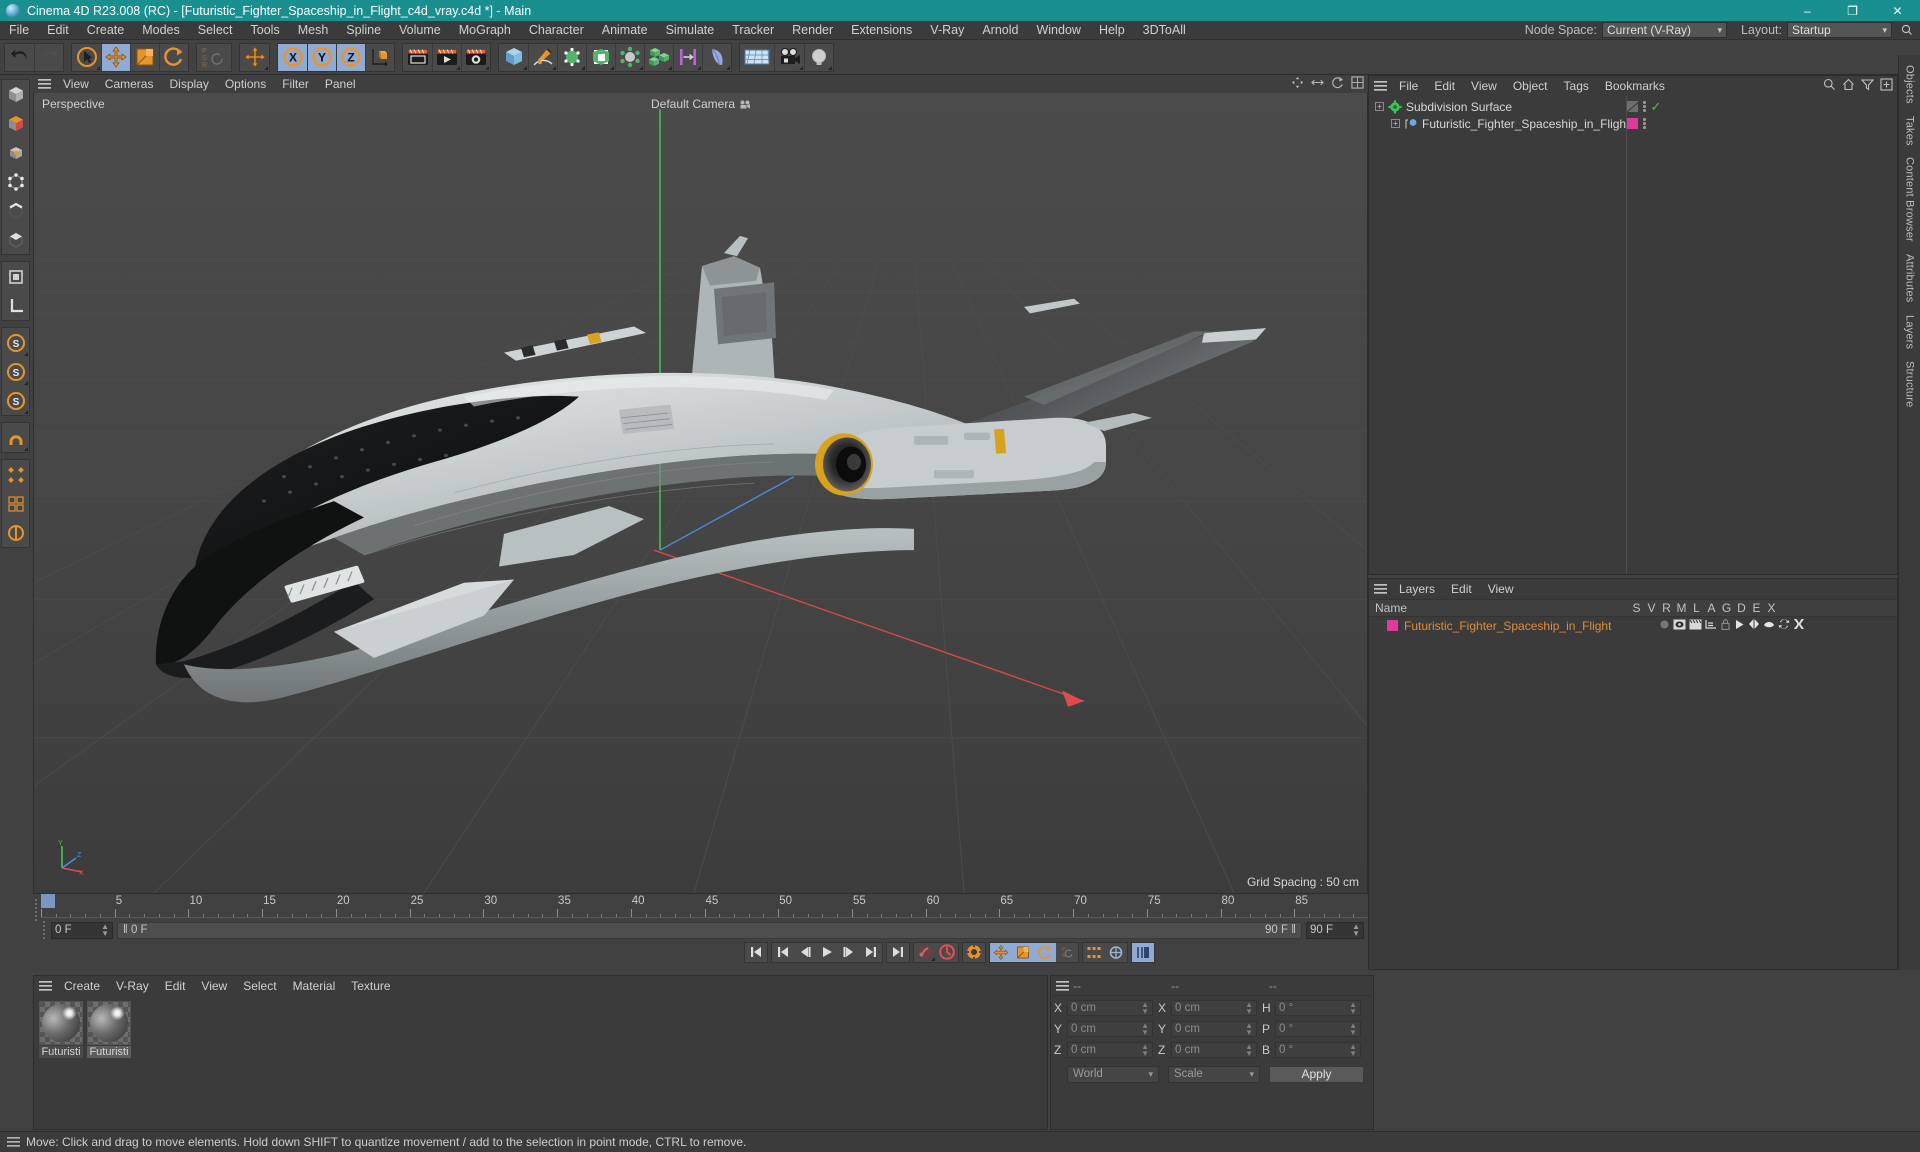 This screenshot has width=1920, height=1152. I want to click on layer-column-x: X, so click(1771, 608).